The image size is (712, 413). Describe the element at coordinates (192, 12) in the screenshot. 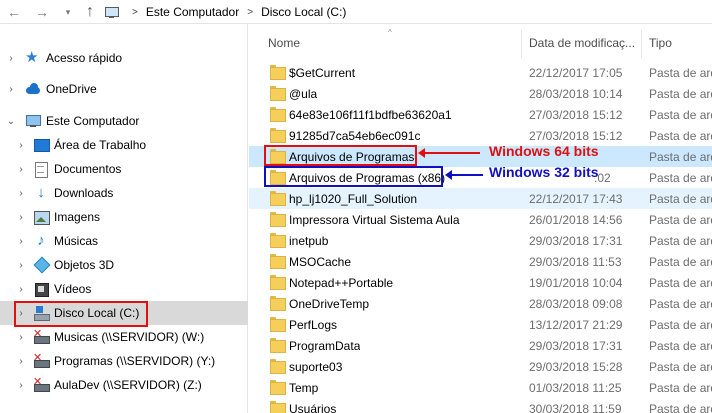

I see `breadcrumb-este-computador: Este Computador` at that location.